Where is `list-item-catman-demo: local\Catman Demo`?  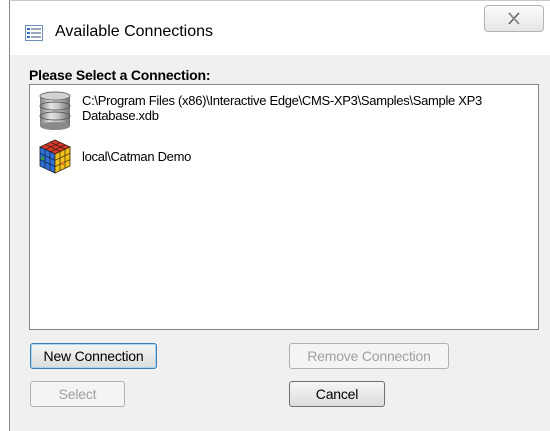
list-item-catman-demo: local\Catman Demo is located at coordinates (287, 157).